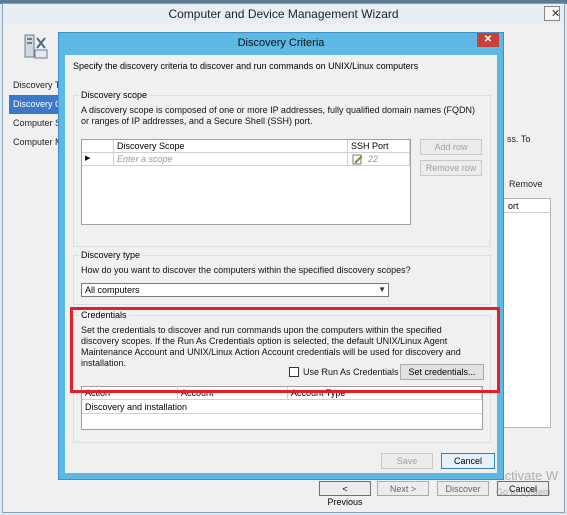  What do you see at coordinates (527, 484) in the screenshot?
I see `activation-watermark: Activate W Go to System` at bounding box center [527, 484].